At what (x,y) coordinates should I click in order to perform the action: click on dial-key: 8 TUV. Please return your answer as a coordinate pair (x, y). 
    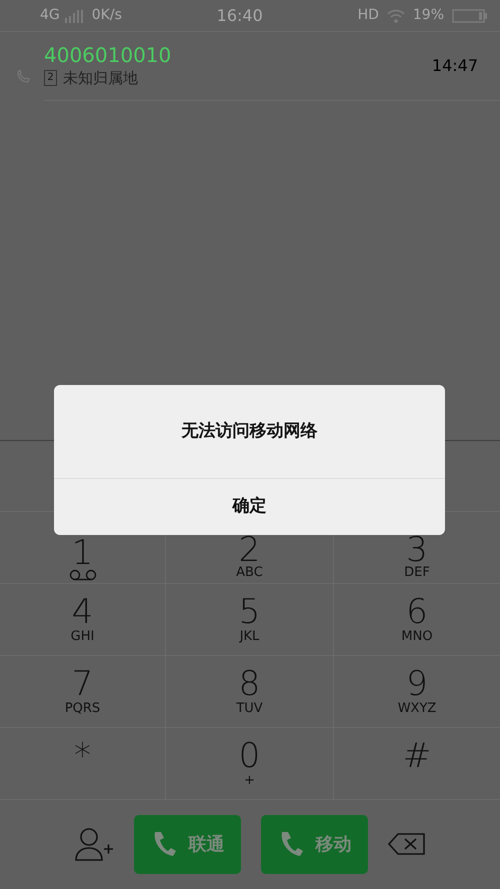
    Looking at the image, I should click on (250, 692).